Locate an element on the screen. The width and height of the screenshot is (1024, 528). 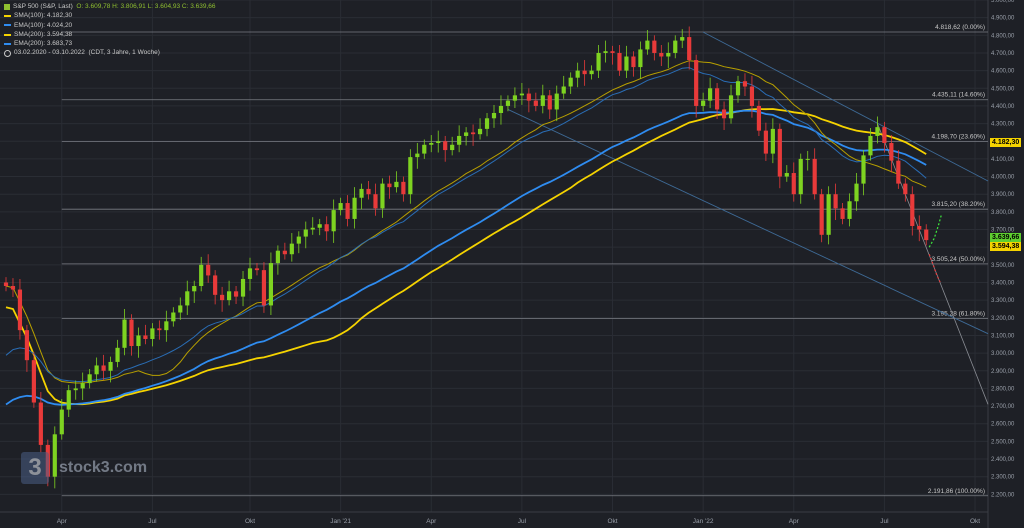
stock3-logo-icon: 3 is located at coordinates (35, 468).